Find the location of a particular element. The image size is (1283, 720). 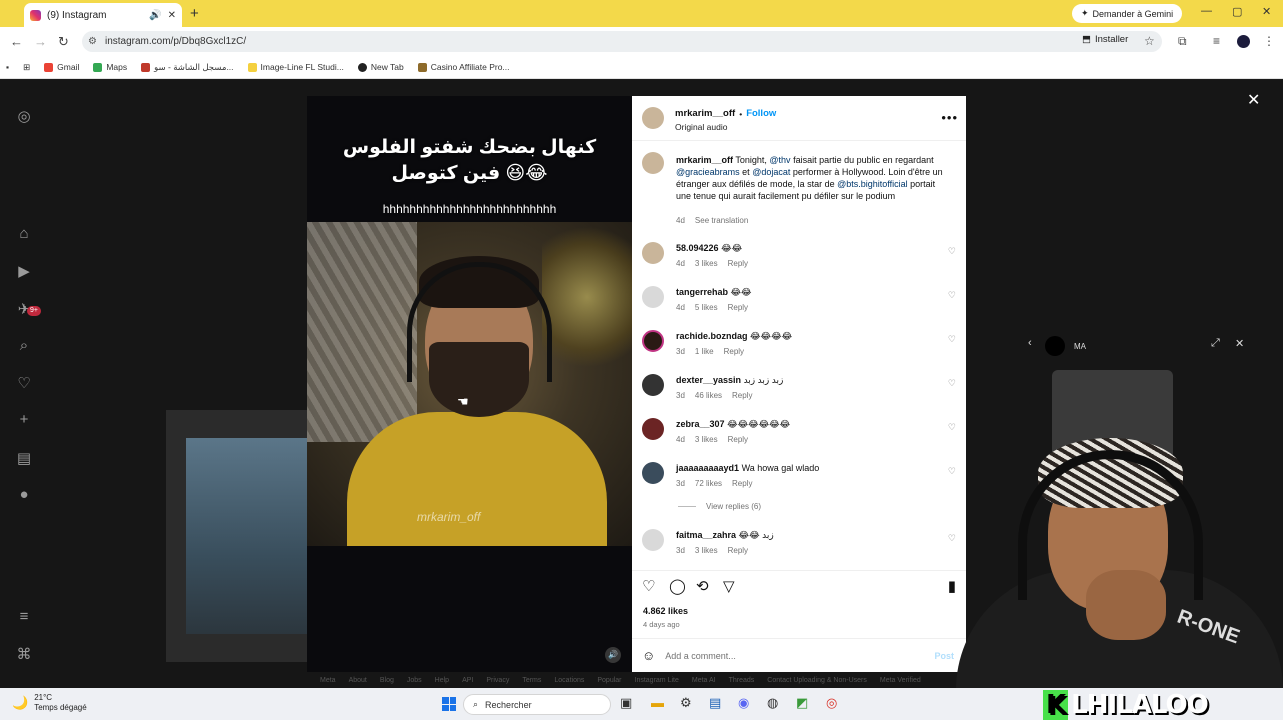

footer-link: Meta Verified is located at coordinates (900, 680).